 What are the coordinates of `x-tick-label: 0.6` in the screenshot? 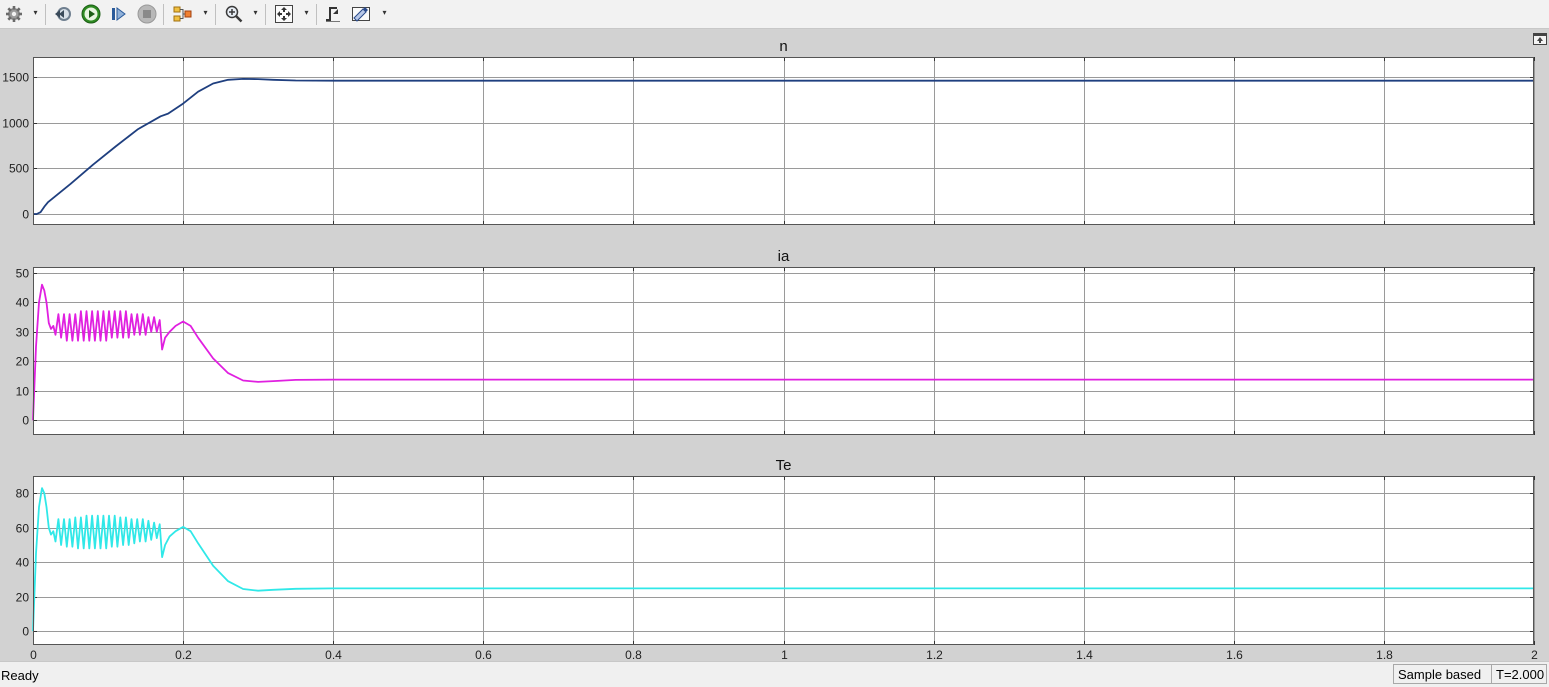 It's located at (483, 654).